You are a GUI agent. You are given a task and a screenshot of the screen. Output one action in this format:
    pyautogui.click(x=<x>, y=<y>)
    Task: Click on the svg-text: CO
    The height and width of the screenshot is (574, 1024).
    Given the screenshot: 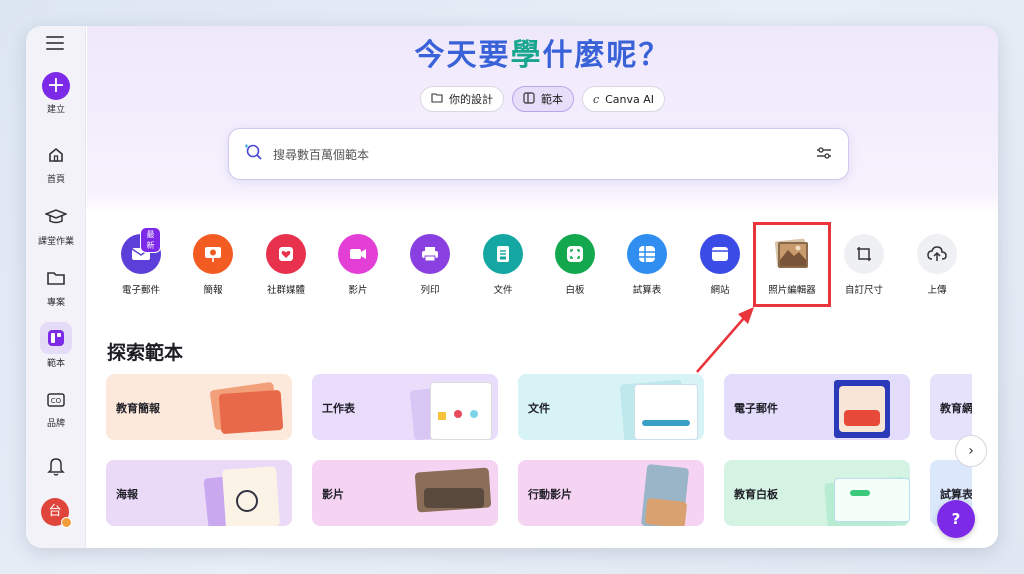 What is the action you would take?
    pyautogui.click(x=56, y=401)
    